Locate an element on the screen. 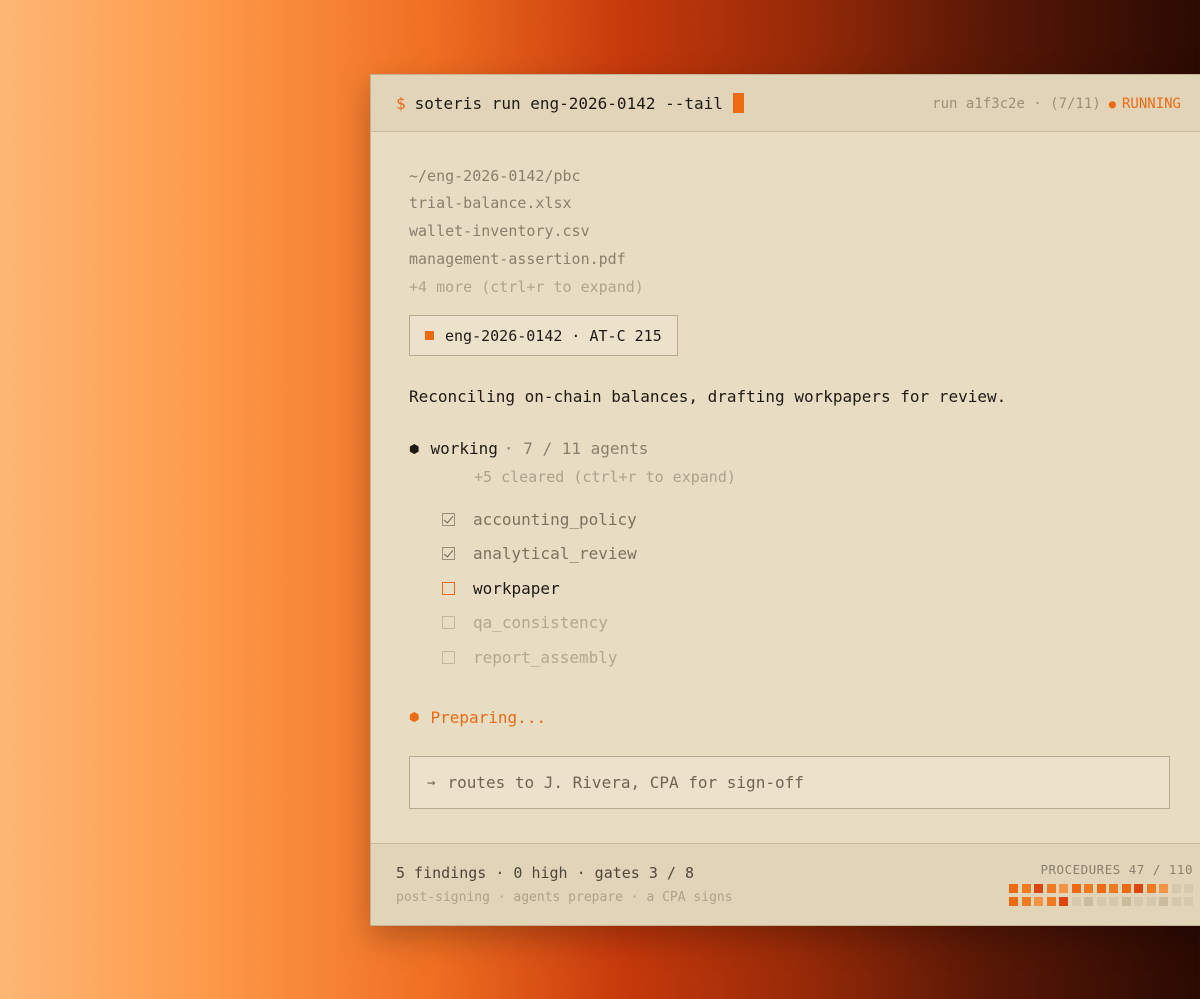 The height and width of the screenshot is (999, 1200). checkbox-active-icon is located at coordinates (448, 588).